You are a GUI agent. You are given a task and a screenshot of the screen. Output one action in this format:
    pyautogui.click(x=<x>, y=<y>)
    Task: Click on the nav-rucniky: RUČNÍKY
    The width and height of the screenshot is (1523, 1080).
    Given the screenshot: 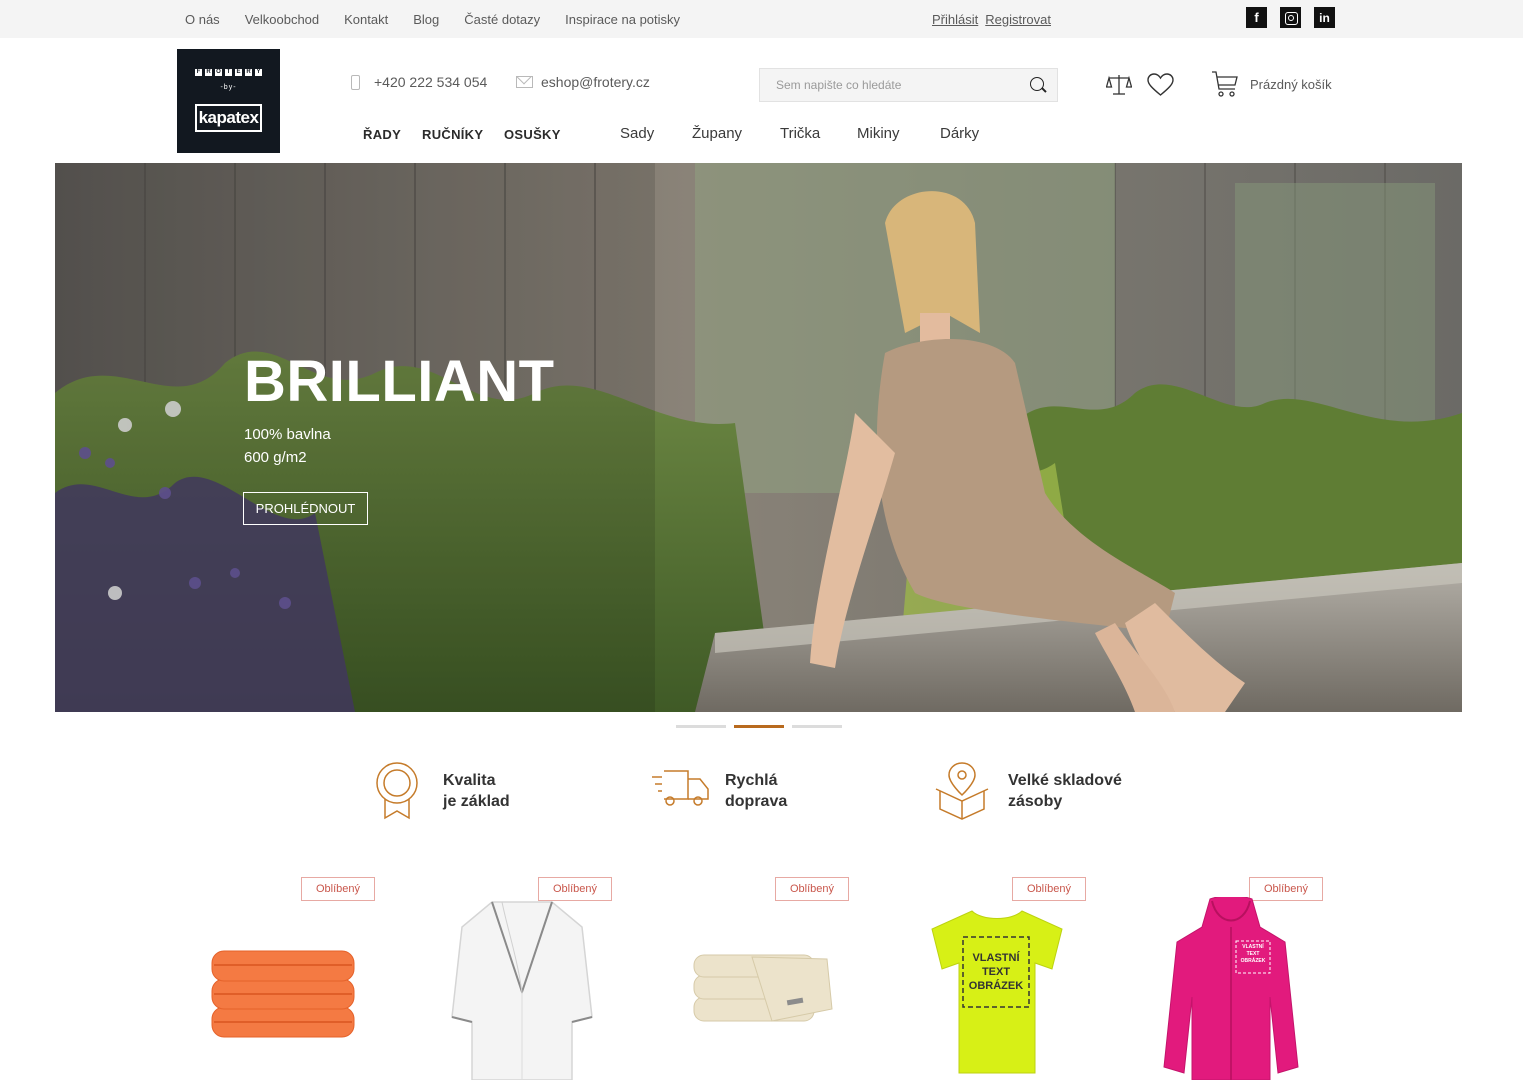 What is the action you would take?
    pyautogui.click(x=452, y=134)
    